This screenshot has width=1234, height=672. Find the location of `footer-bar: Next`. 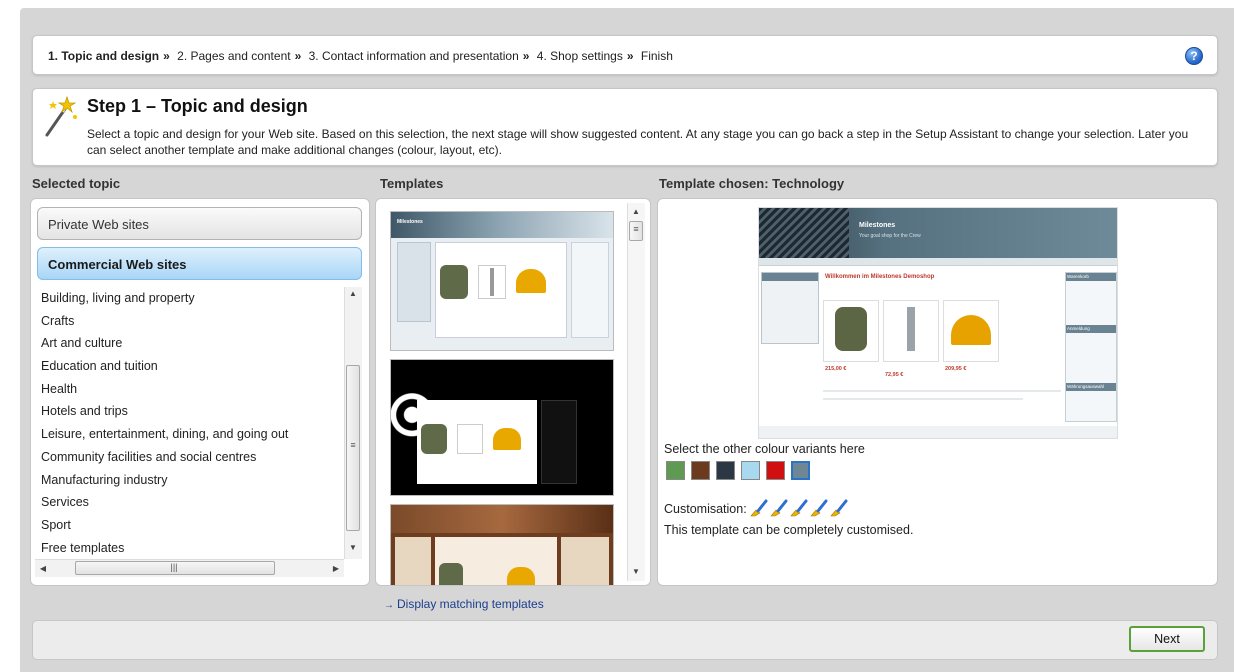

footer-bar: Next is located at coordinates (625, 640).